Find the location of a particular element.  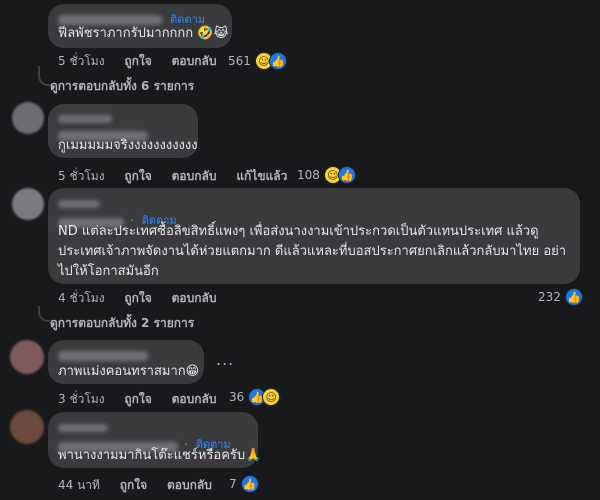

comment-text: ฟีลพัชราภากรัปมากกกก 🤣😹 is located at coordinates (143, 33).